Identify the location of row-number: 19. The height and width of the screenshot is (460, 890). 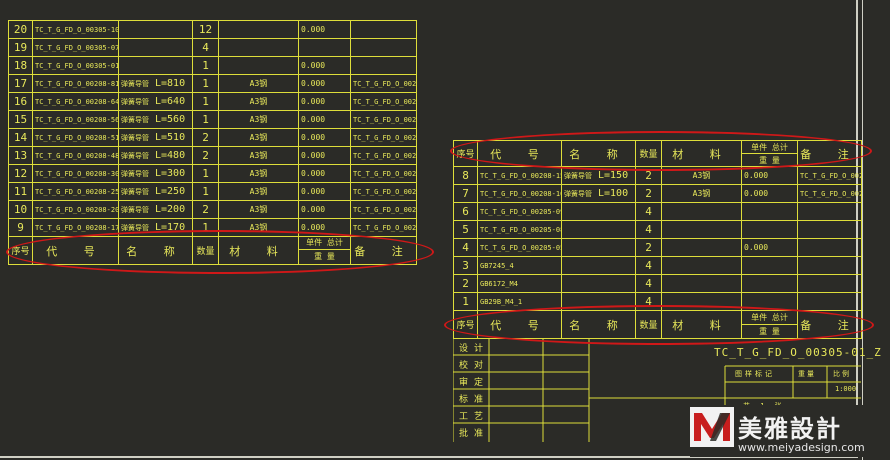
(20, 47).